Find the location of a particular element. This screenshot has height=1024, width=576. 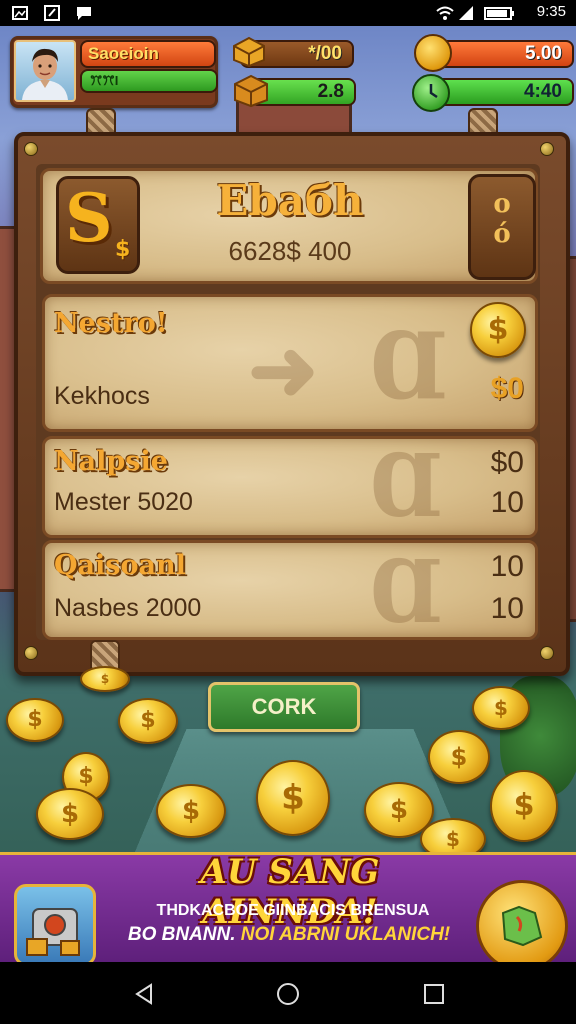

recents-button is located at coordinates (434, 994).